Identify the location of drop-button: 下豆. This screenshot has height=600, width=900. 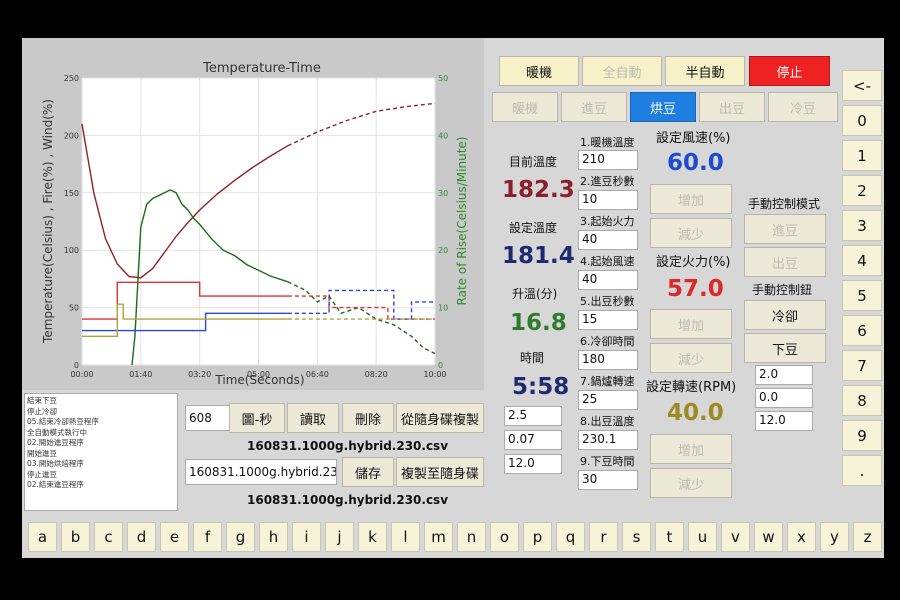
(785, 348).